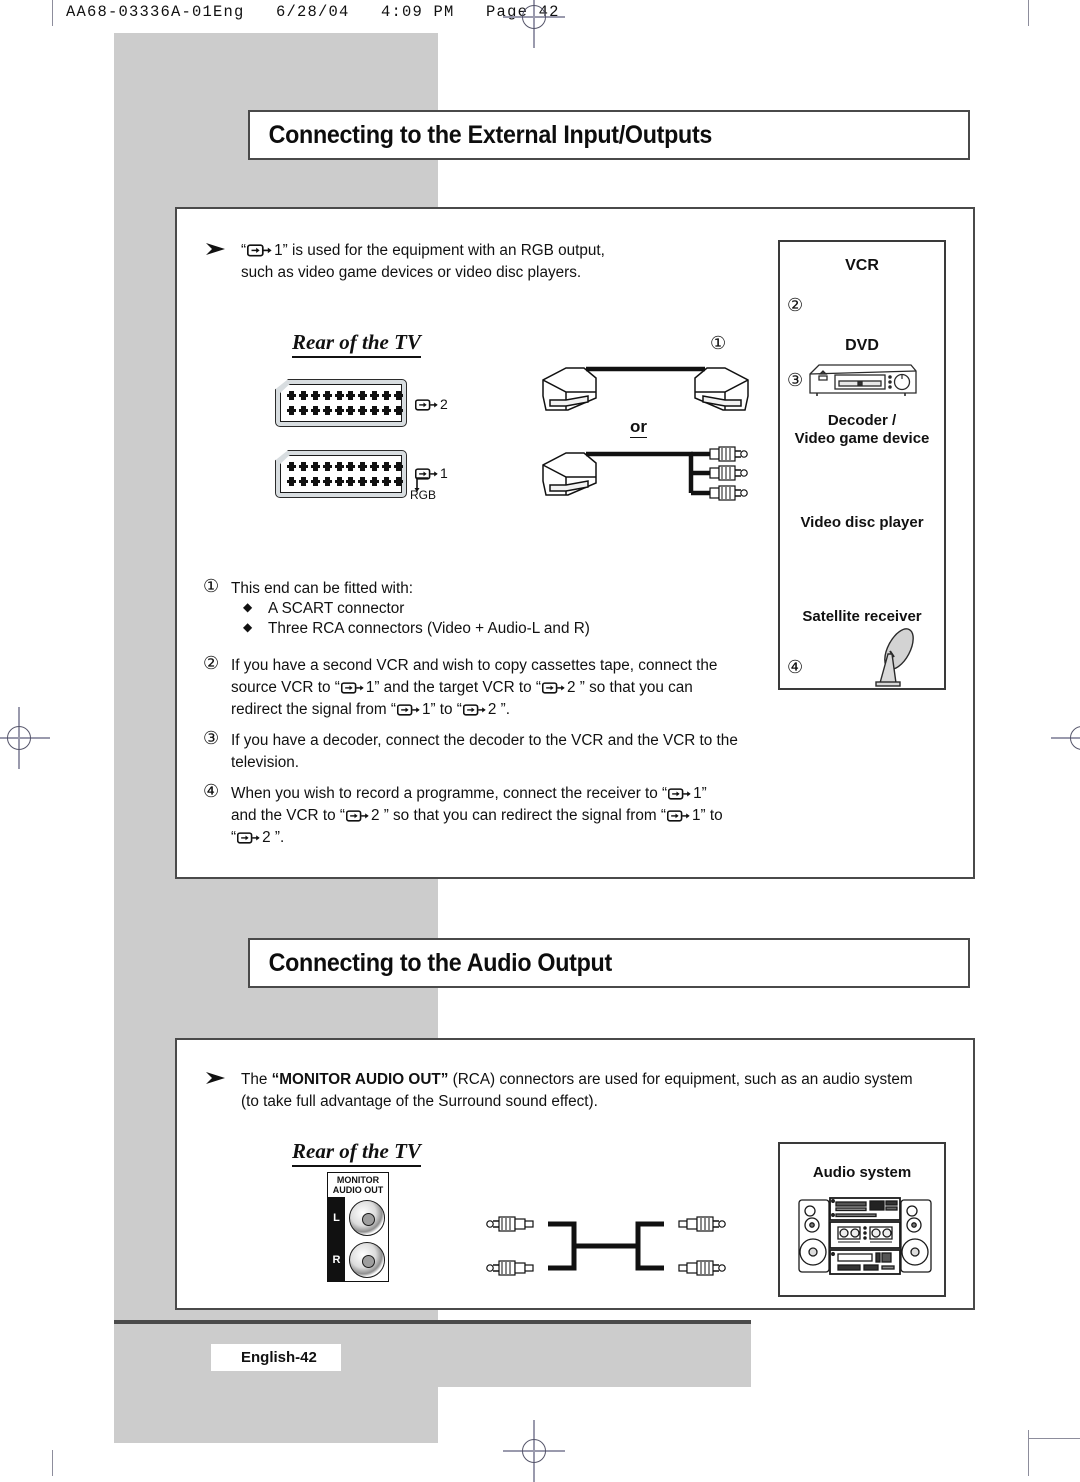 This screenshot has height=1482, width=1080. Describe the element at coordinates (216, 251) in the screenshot. I see `bullet-arrow-icon-external` at that location.